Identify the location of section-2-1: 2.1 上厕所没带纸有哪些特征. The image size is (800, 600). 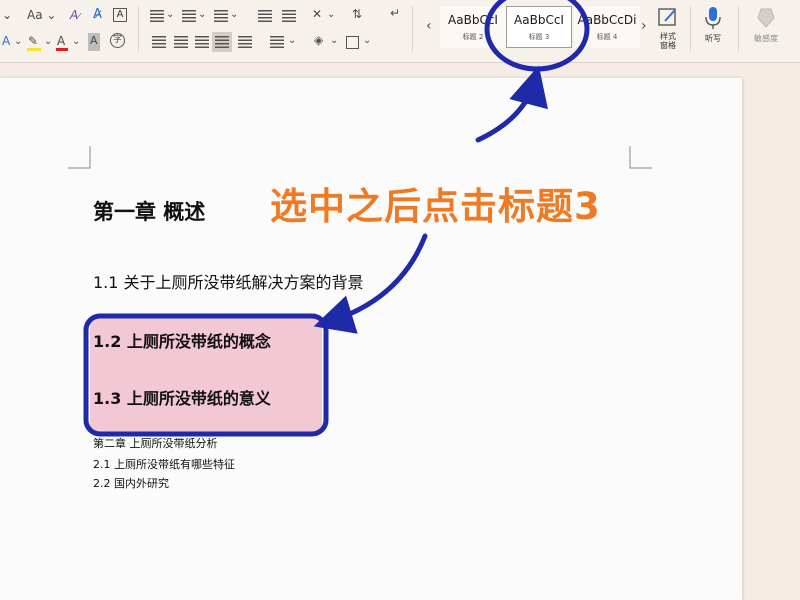
(164, 464).